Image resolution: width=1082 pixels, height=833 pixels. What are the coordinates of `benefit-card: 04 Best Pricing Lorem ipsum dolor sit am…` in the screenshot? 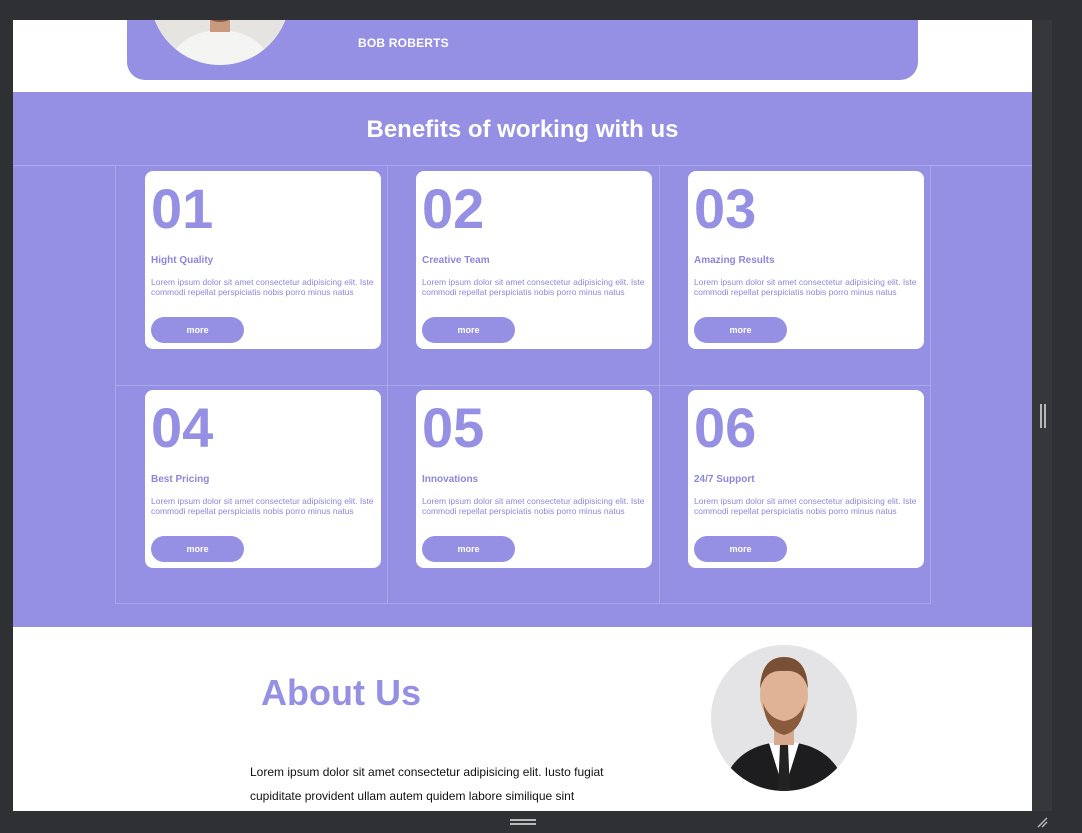 It's located at (263, 479).